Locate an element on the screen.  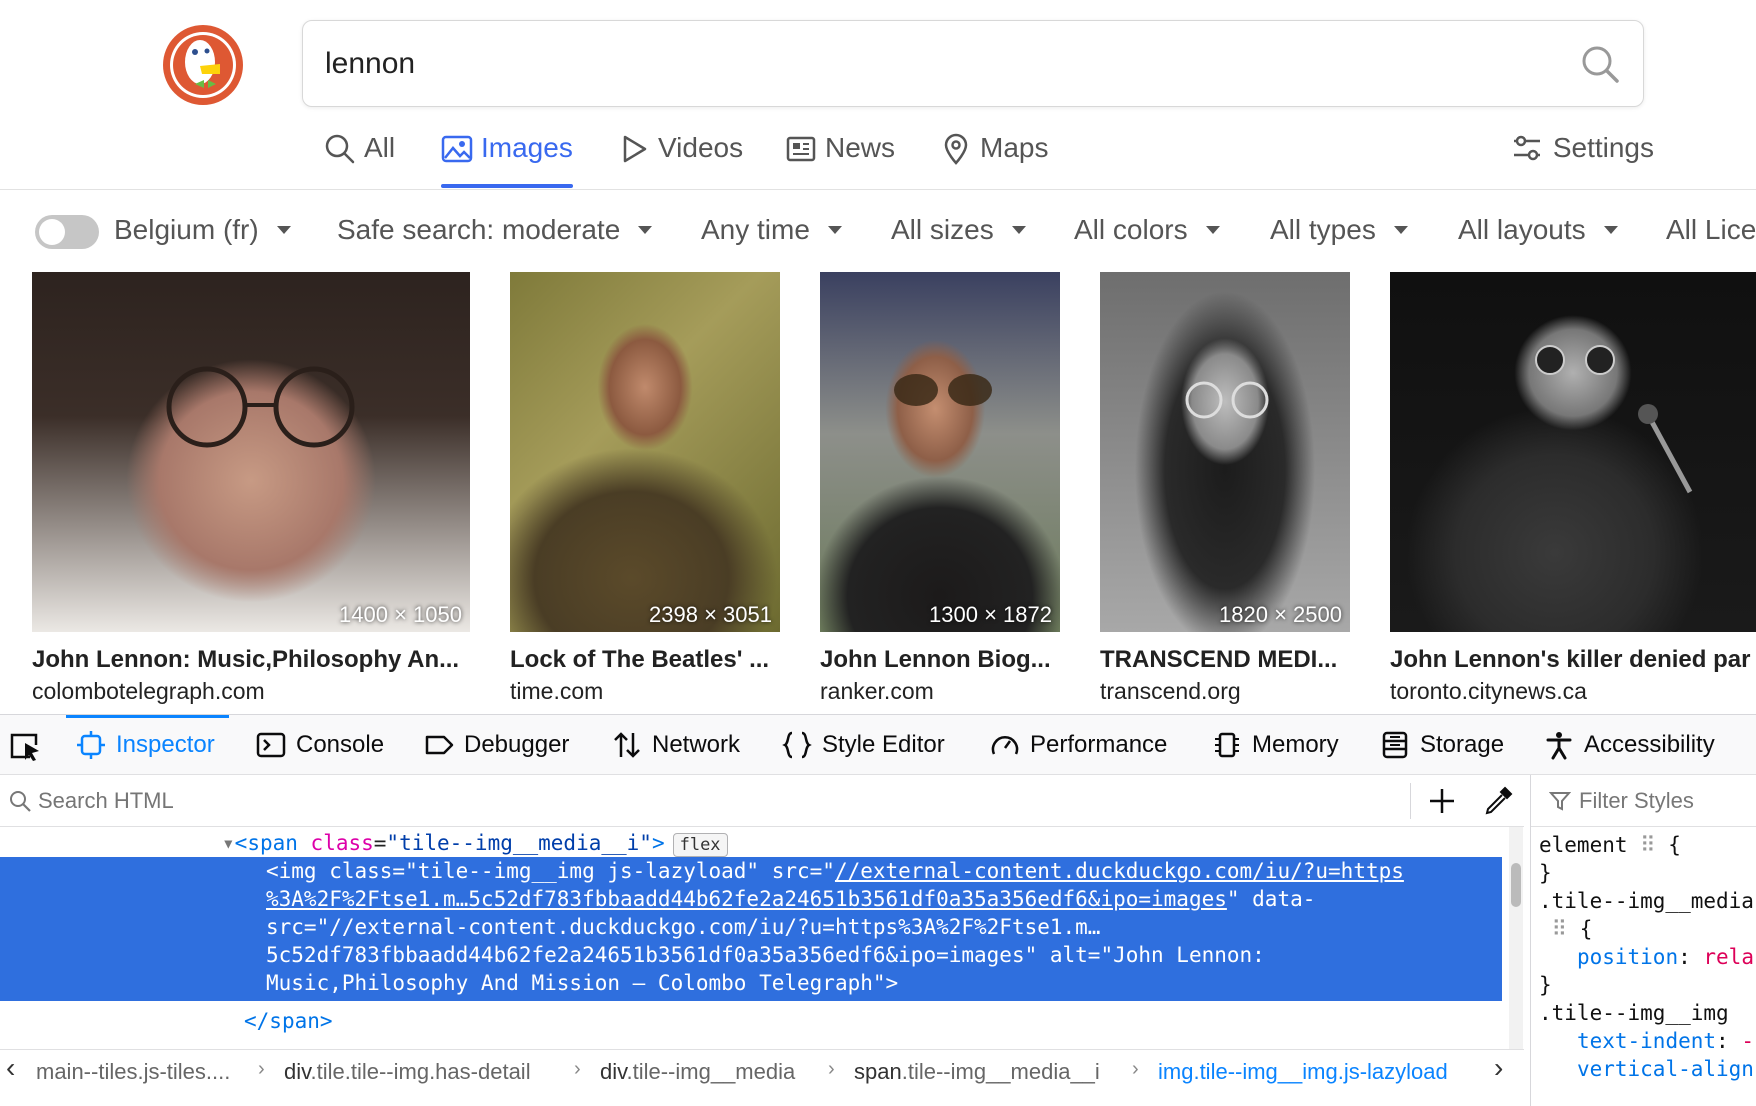
result-source: colombotelegraph.com is located at coordinates (251, 691).